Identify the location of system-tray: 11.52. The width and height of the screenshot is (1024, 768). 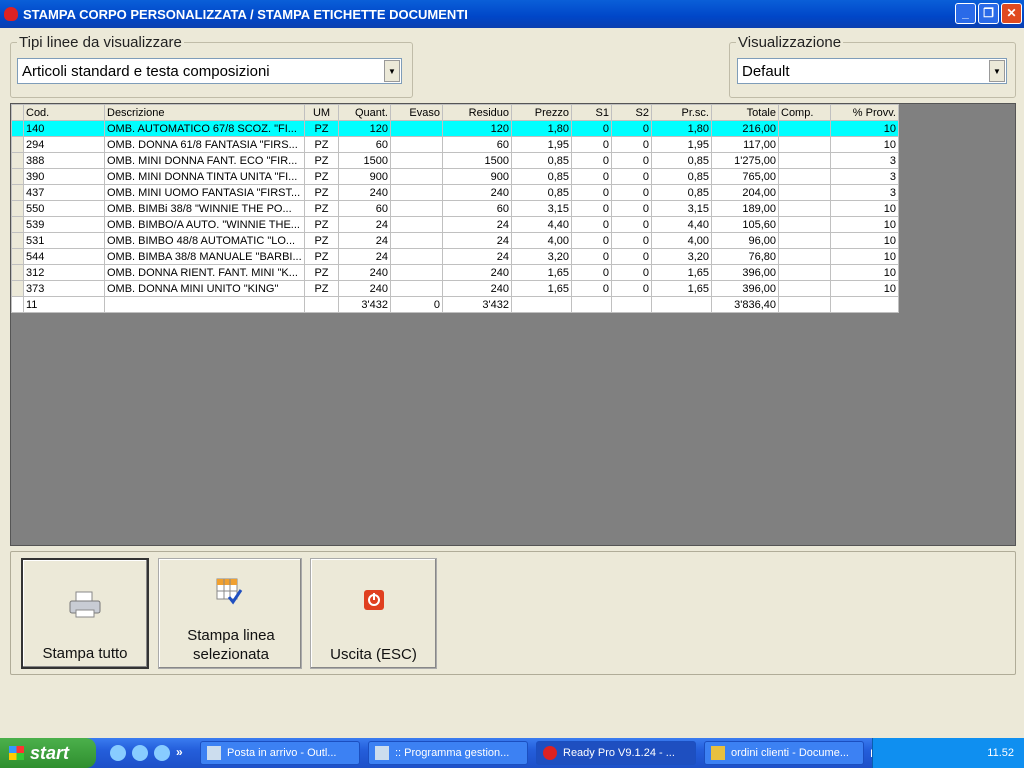
(948, 753).